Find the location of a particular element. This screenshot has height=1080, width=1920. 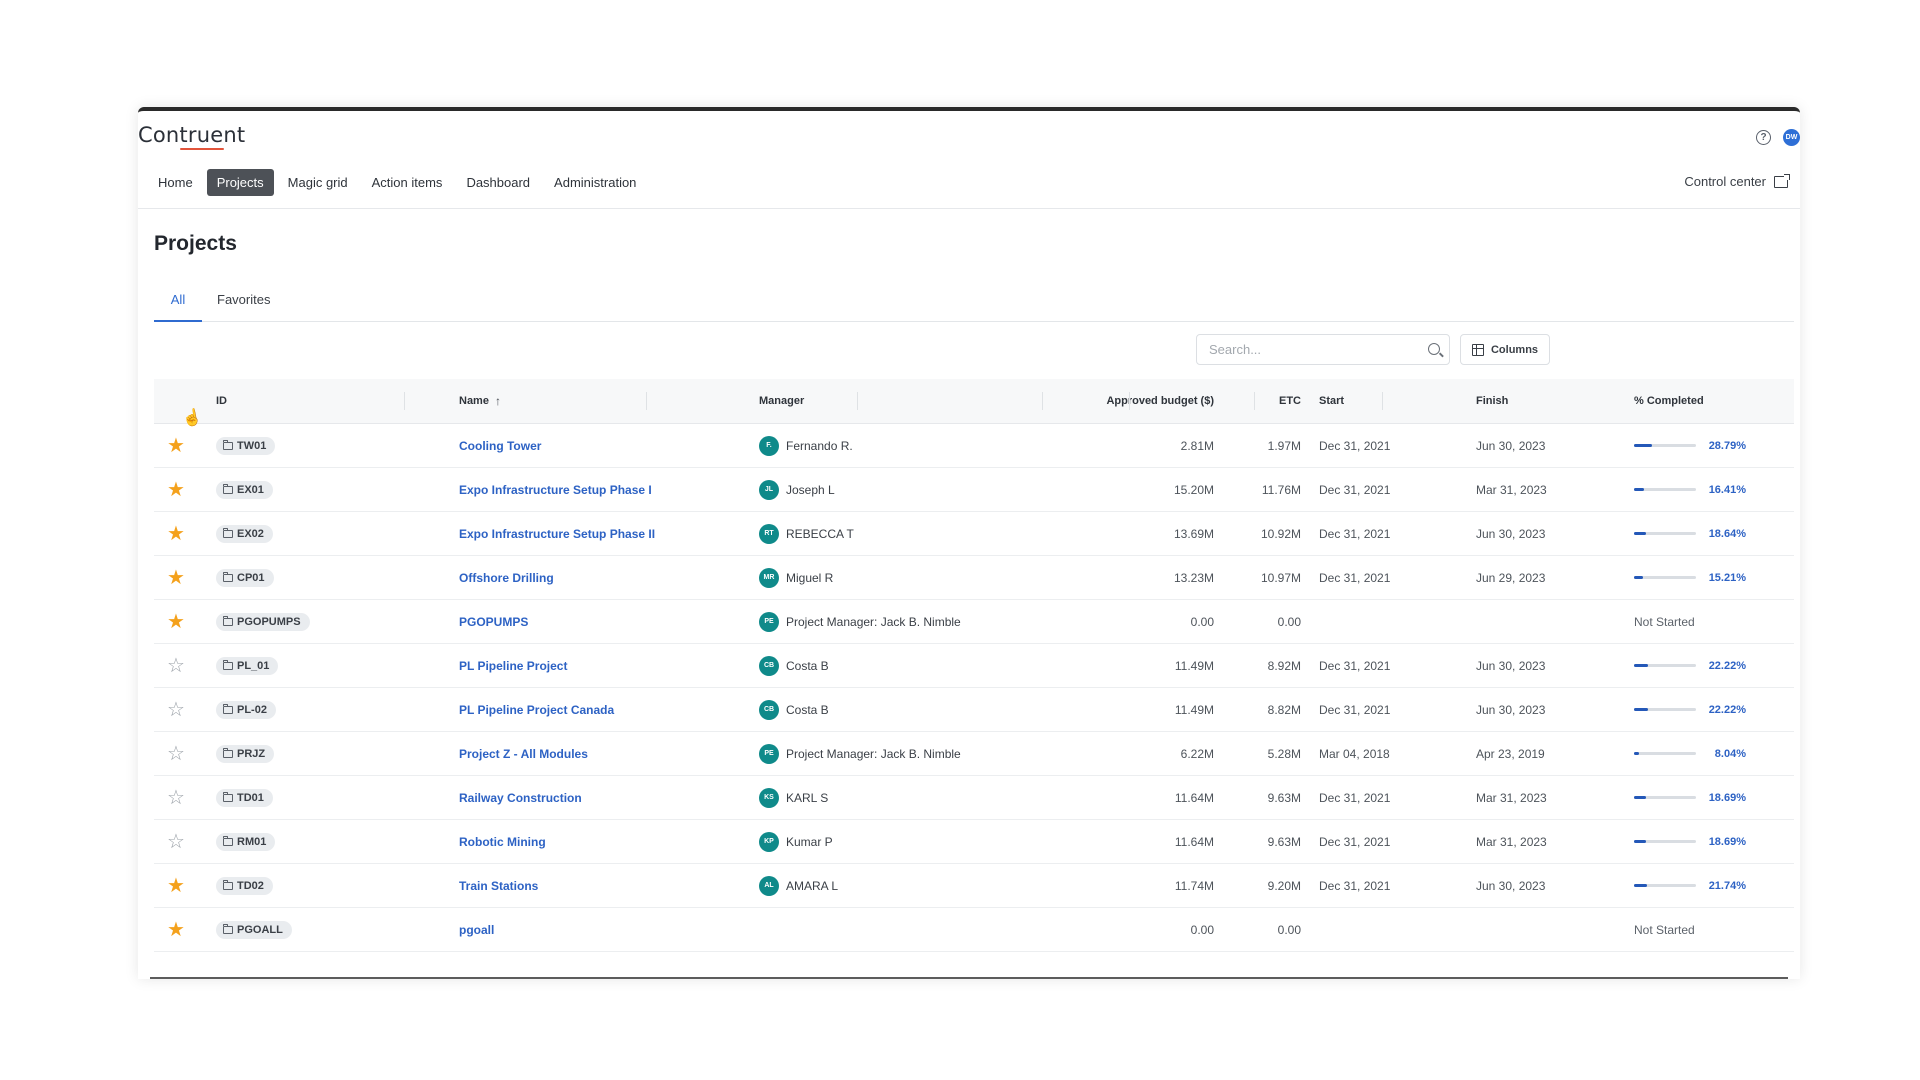

percent-completed-text: 18.69% is located at coordinates (1727, 797).